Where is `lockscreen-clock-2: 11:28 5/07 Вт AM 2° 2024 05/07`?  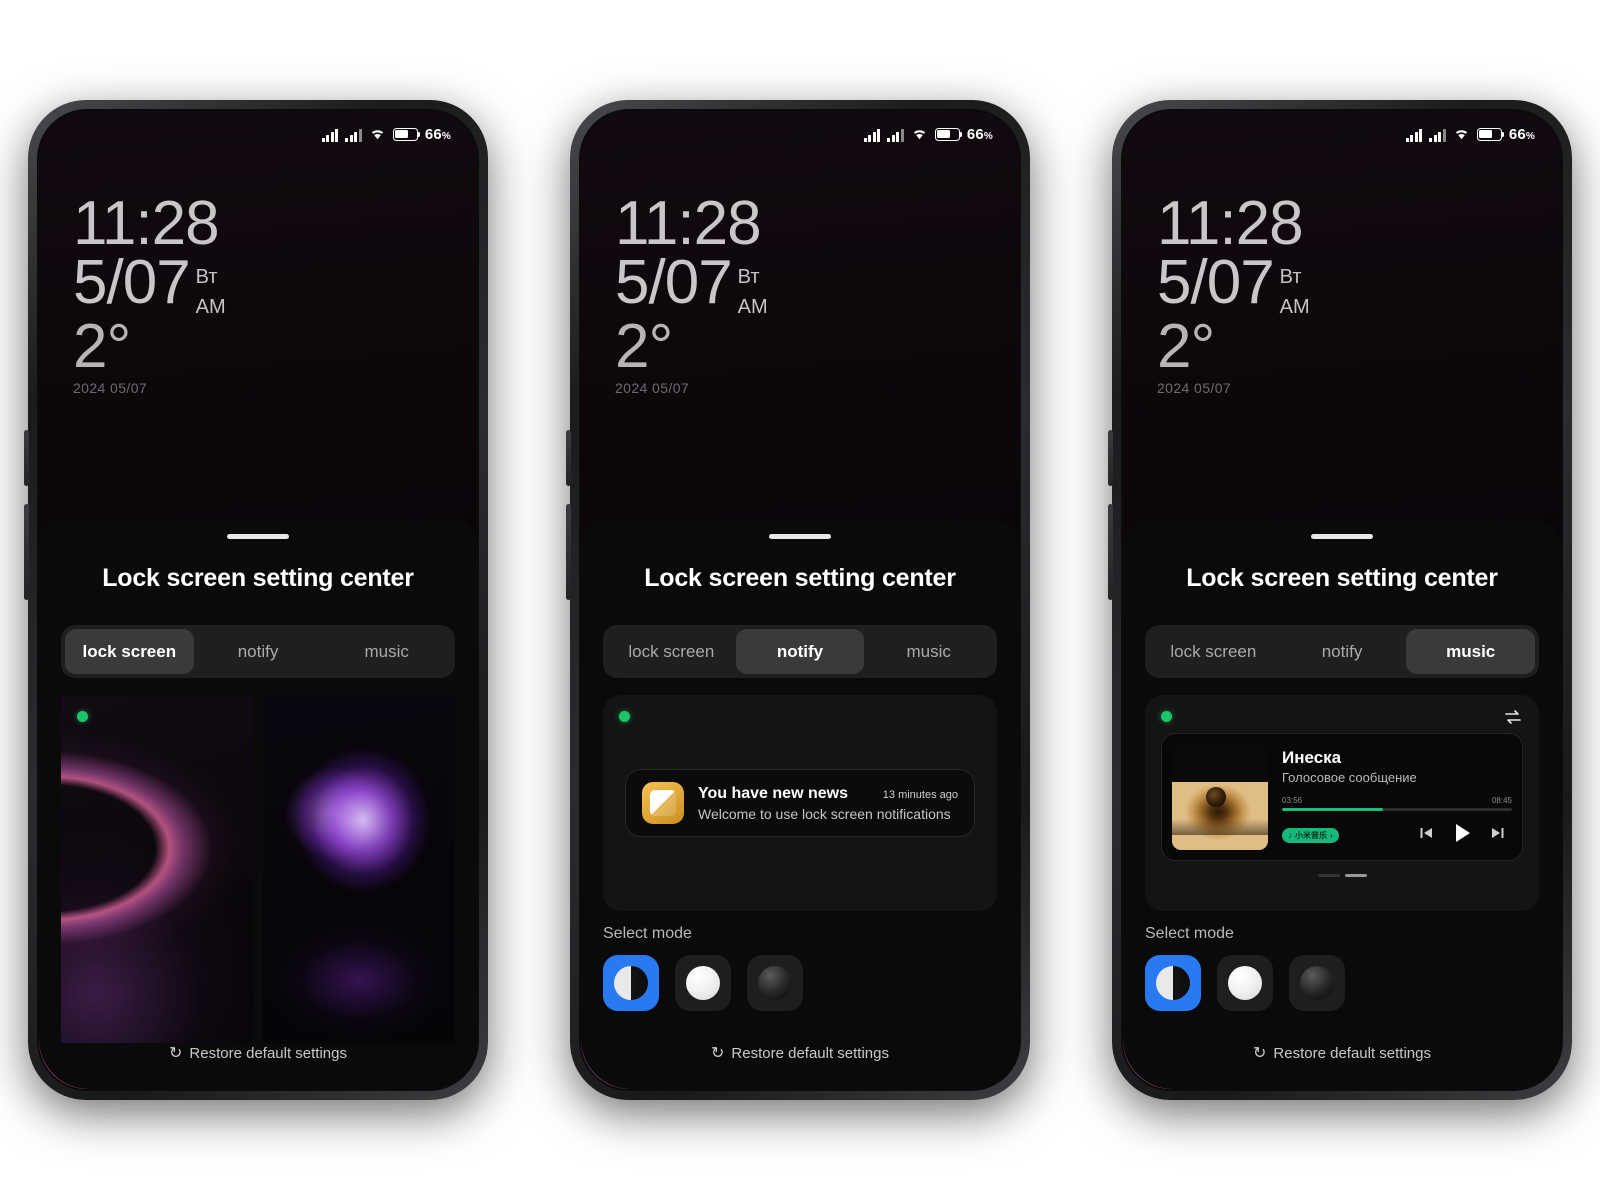
lockscreen-clock-2: 11:28 5/07 Вт AM 2° 2024 05/07 is located at coordinates (691, 292).